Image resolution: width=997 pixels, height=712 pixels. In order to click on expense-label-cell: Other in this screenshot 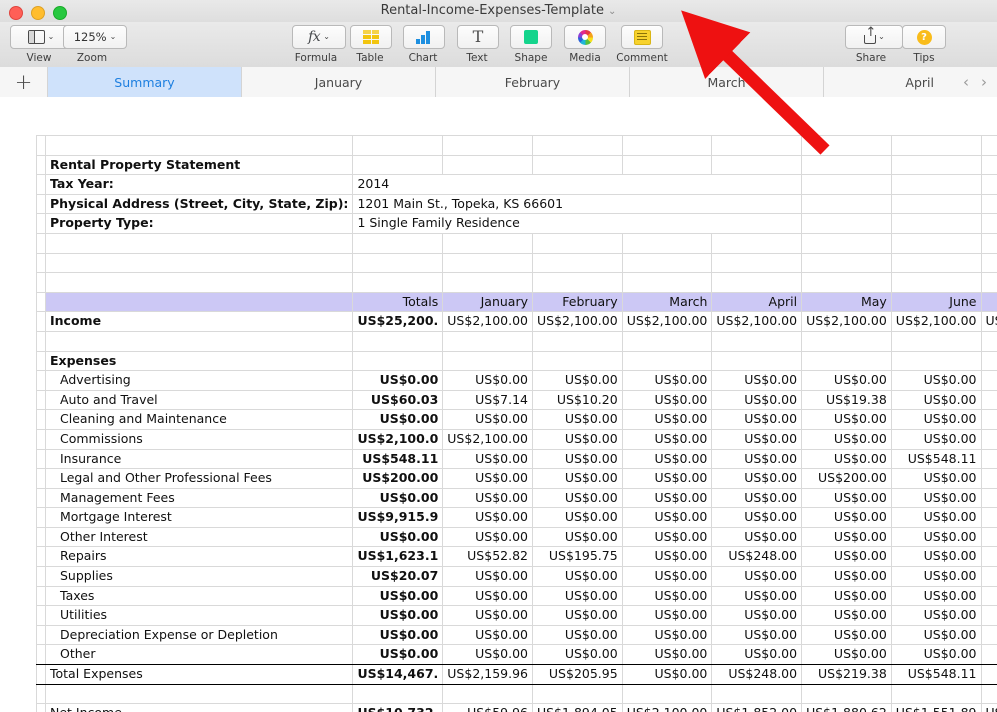, I will do `click(199, 655)`.